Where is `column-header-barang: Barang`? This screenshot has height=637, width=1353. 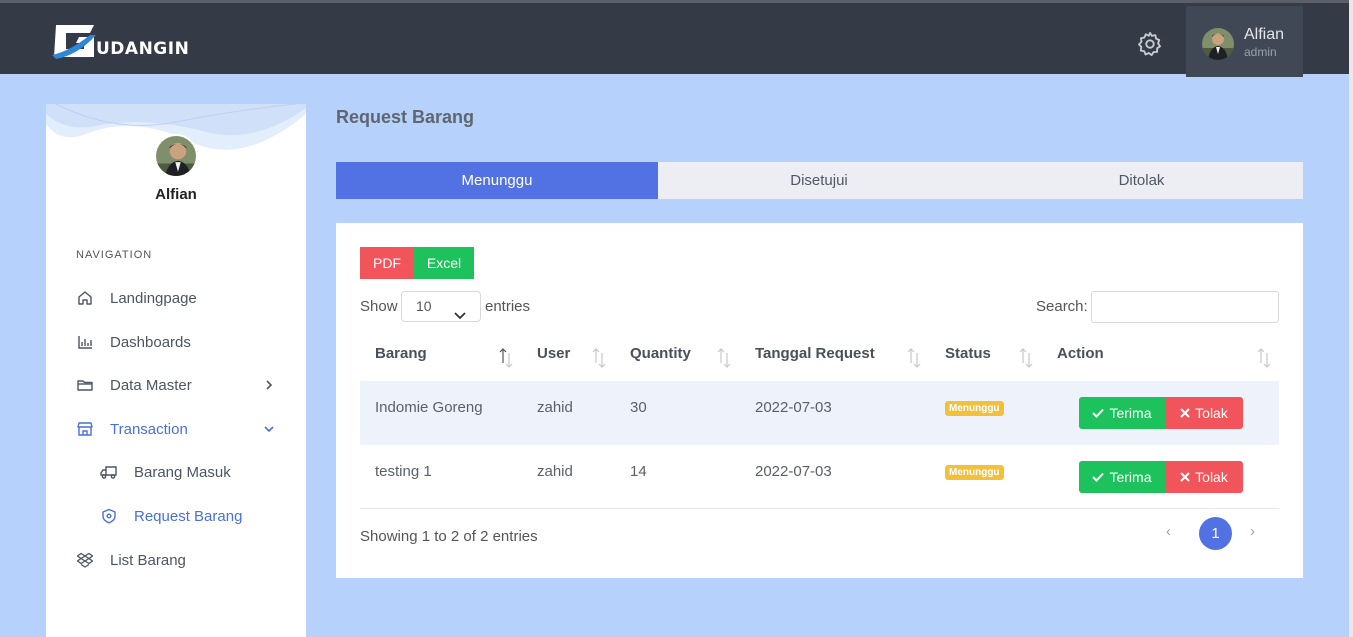 column-header-barang: Barang is located at coordinates (401, 353).